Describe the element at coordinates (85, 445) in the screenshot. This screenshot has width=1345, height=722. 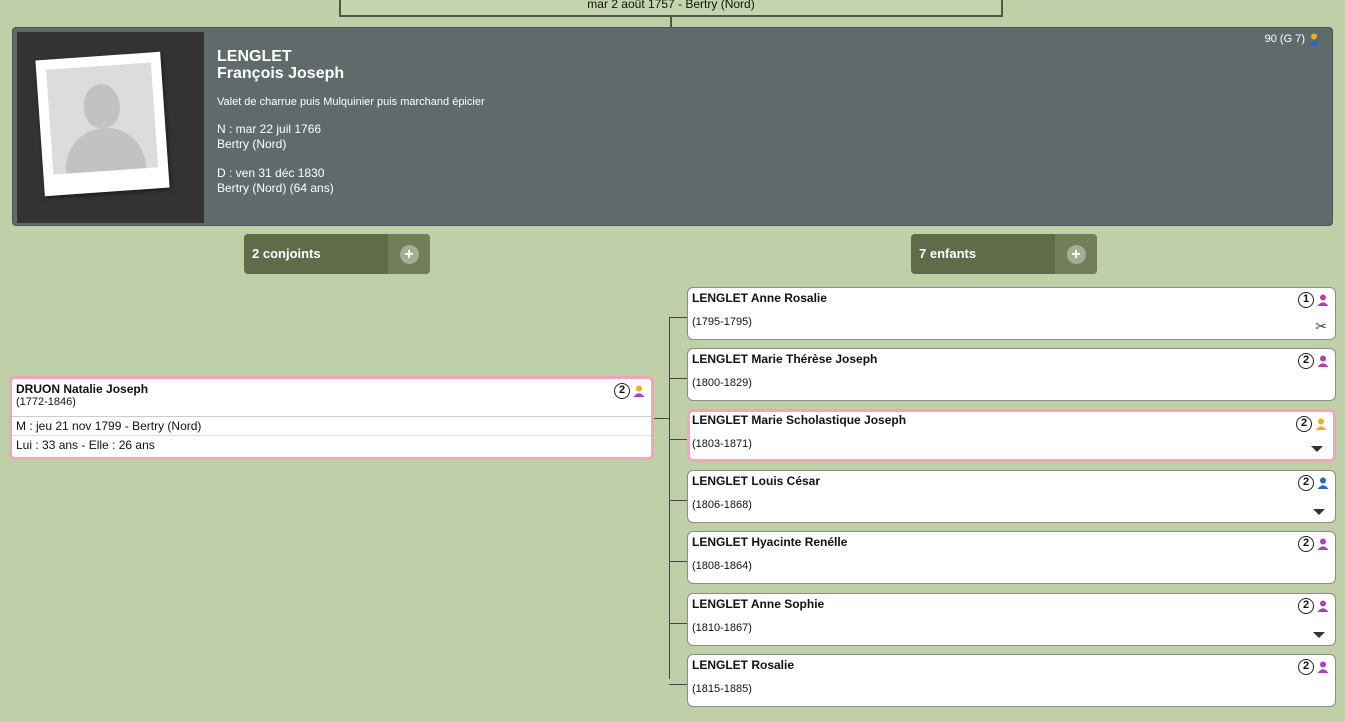
I see `marriage-ages: Lui : 33 ans - Elle : 26 ans` at that location.